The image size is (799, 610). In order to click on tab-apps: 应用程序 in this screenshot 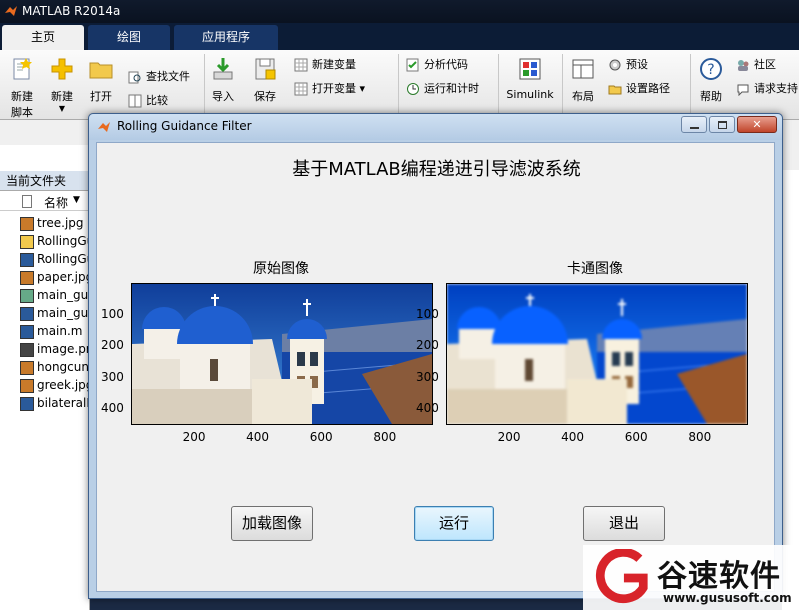, I will do `click(226, 37)`.